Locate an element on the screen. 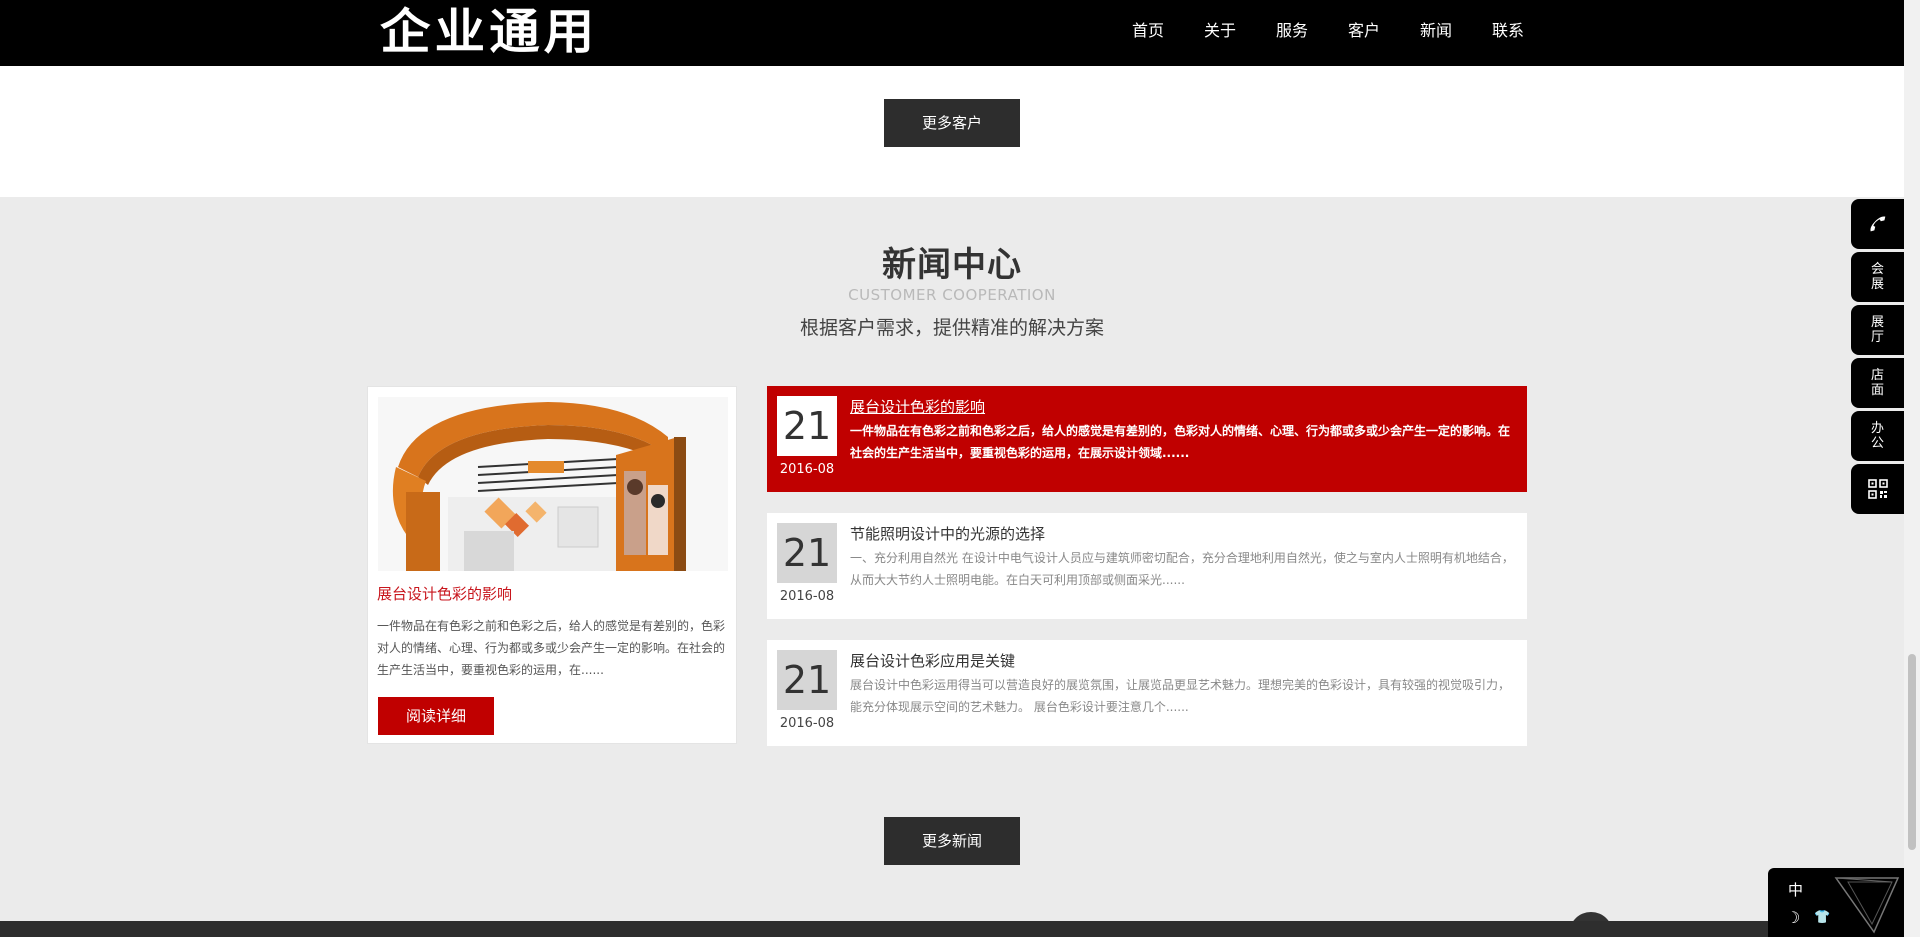  language-toggle: 中 is located at coordinates (1795, 889).